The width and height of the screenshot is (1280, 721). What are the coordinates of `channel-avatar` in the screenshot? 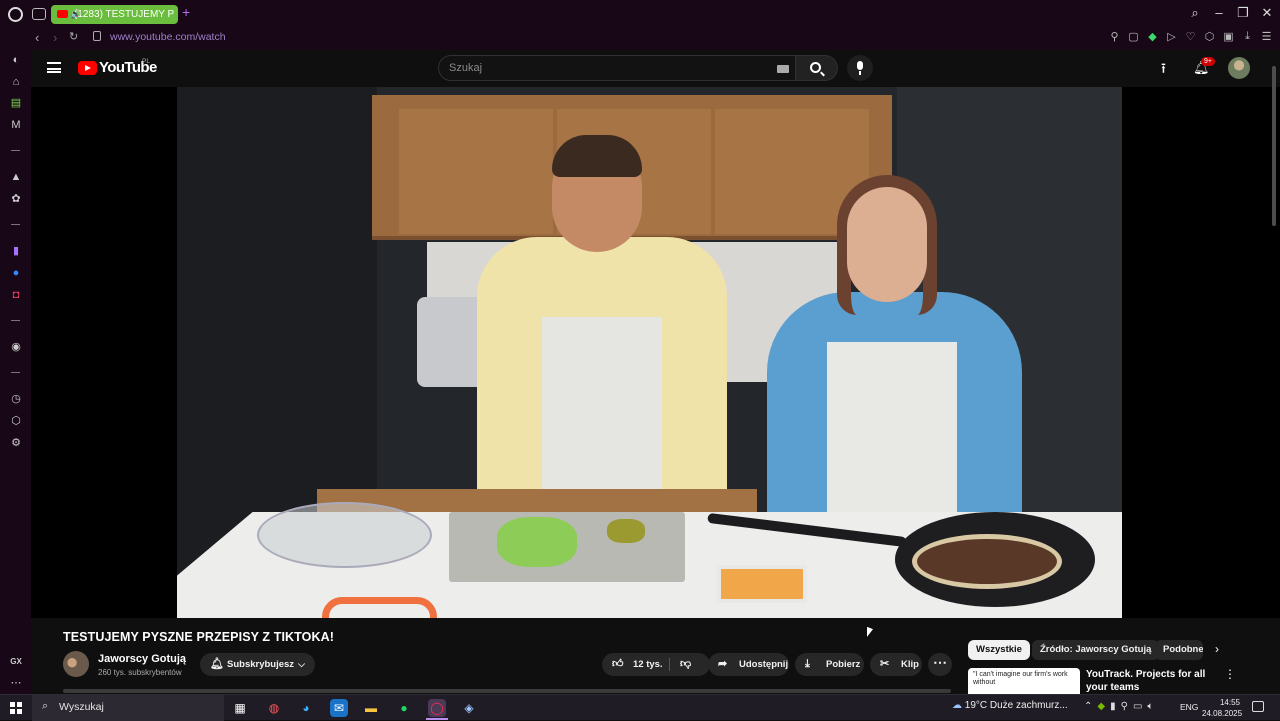 It's located at (76, 664).